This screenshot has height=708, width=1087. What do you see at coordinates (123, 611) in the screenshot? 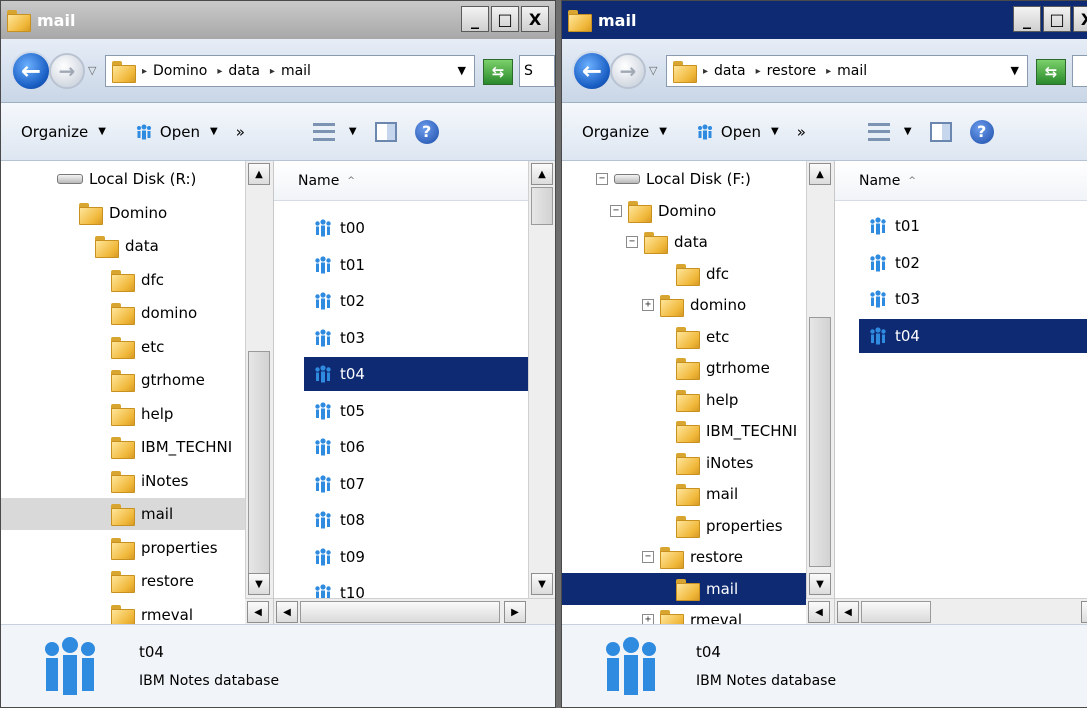
I see `tree-item: rmeval` at bounding box center [123, 611].